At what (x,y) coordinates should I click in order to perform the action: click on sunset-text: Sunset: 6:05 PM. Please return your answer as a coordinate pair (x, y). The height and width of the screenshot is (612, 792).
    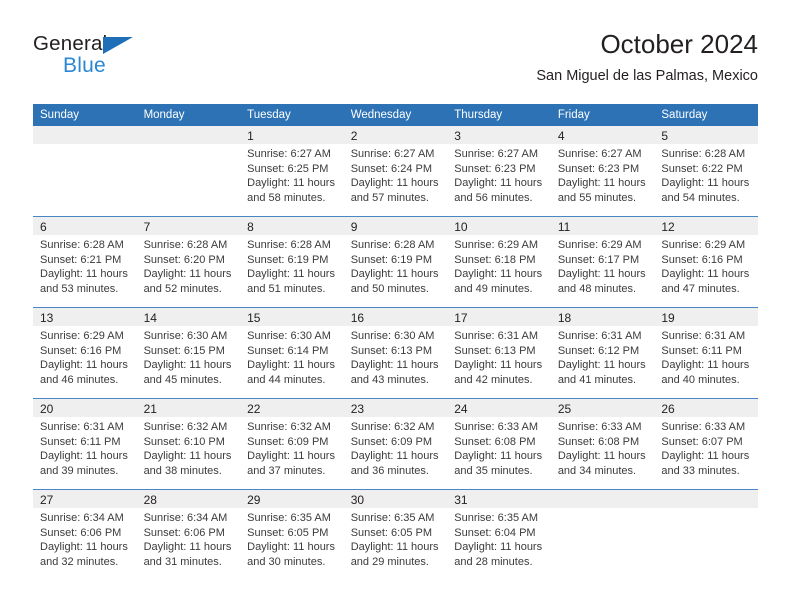
    Looking at the image, I should click on (391, 532).